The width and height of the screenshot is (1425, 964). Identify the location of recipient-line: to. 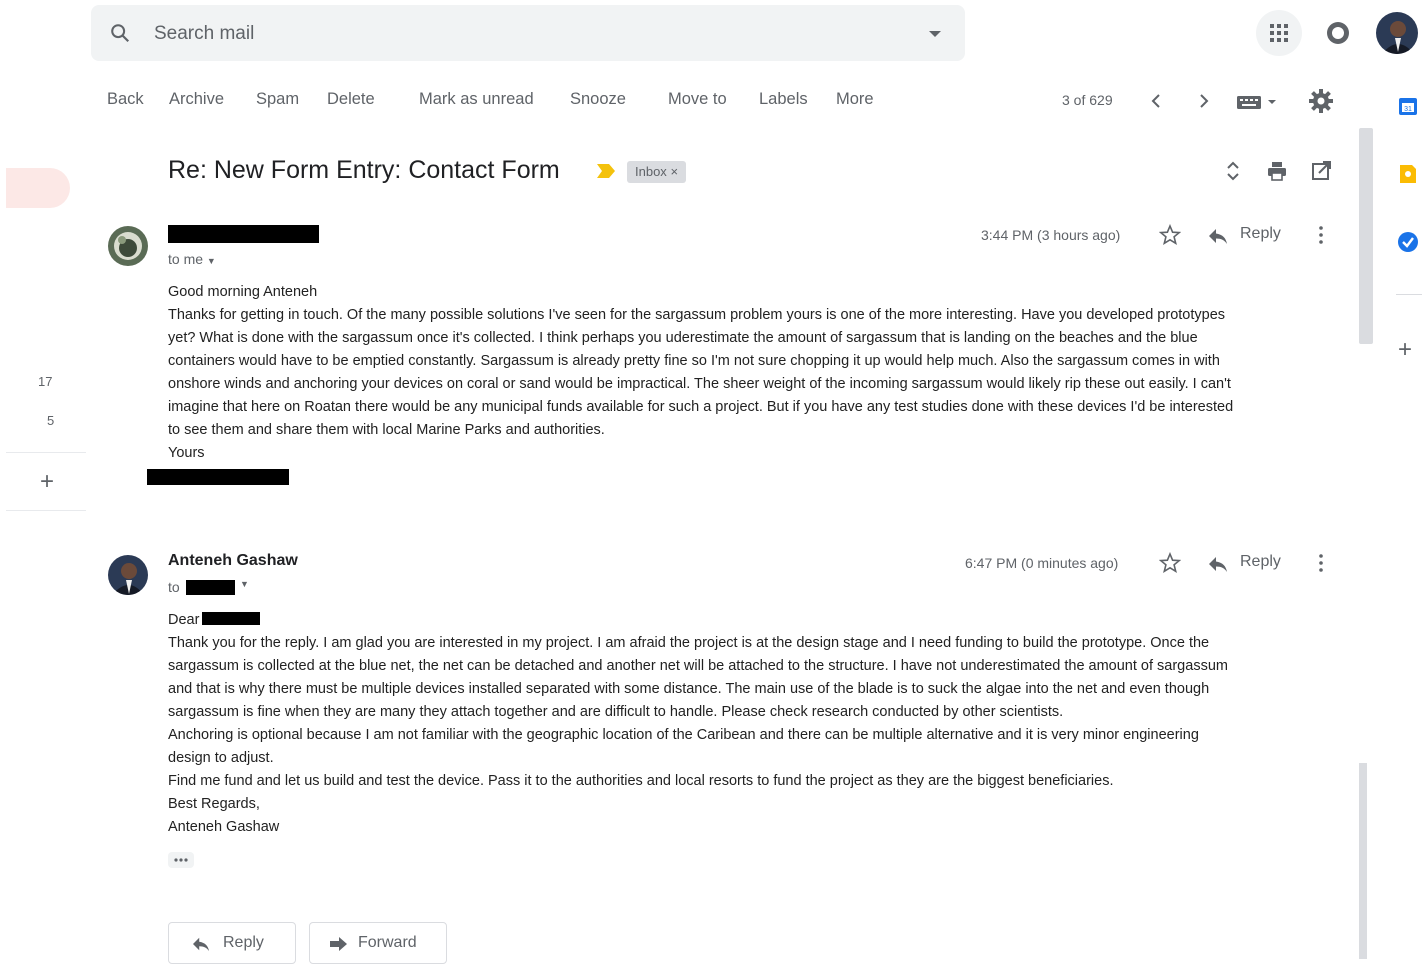
(174, 587).